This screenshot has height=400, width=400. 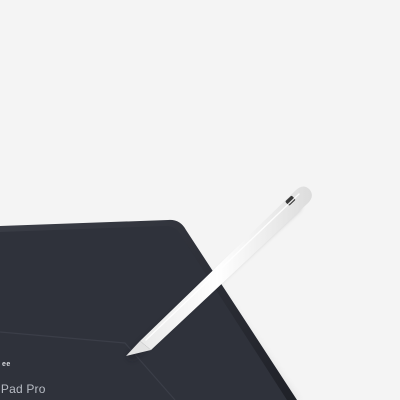 What do you see at coordinates (6, 364) in the screenshot?
I see `screen-logo-text: ee` at bounding box center [6, 364].